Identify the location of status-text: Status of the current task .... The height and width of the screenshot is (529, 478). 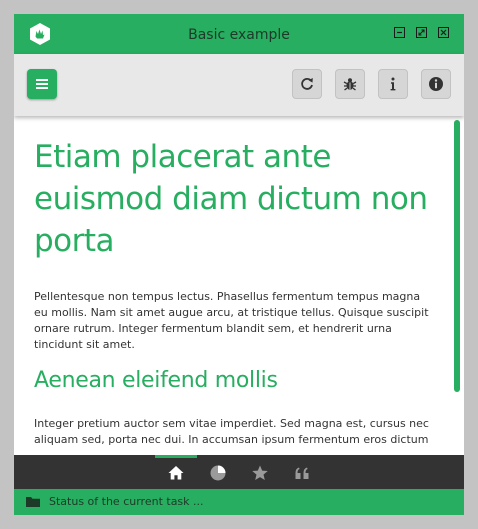
(126, 501).